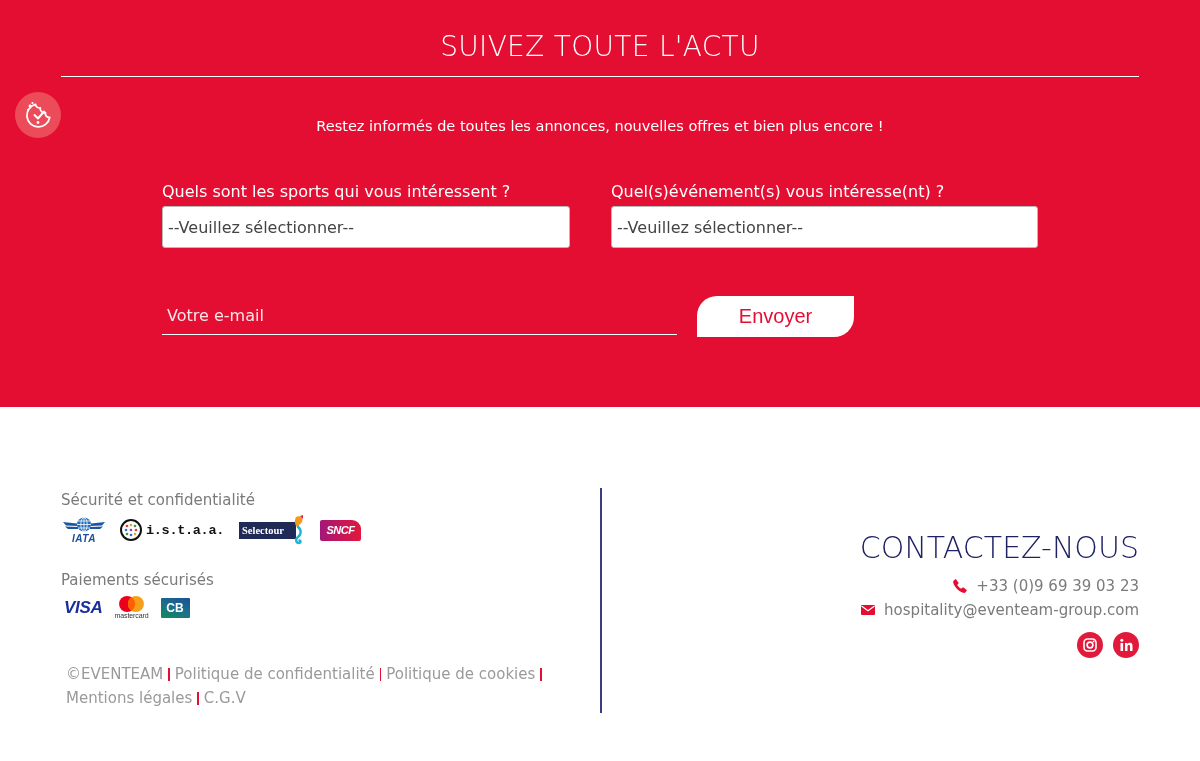 The height and width of the screenshot is (761, 1200). Describe the element at coordinates (340, 530) in the screenshot. I see `sncf-logo: SNCF` at that location.